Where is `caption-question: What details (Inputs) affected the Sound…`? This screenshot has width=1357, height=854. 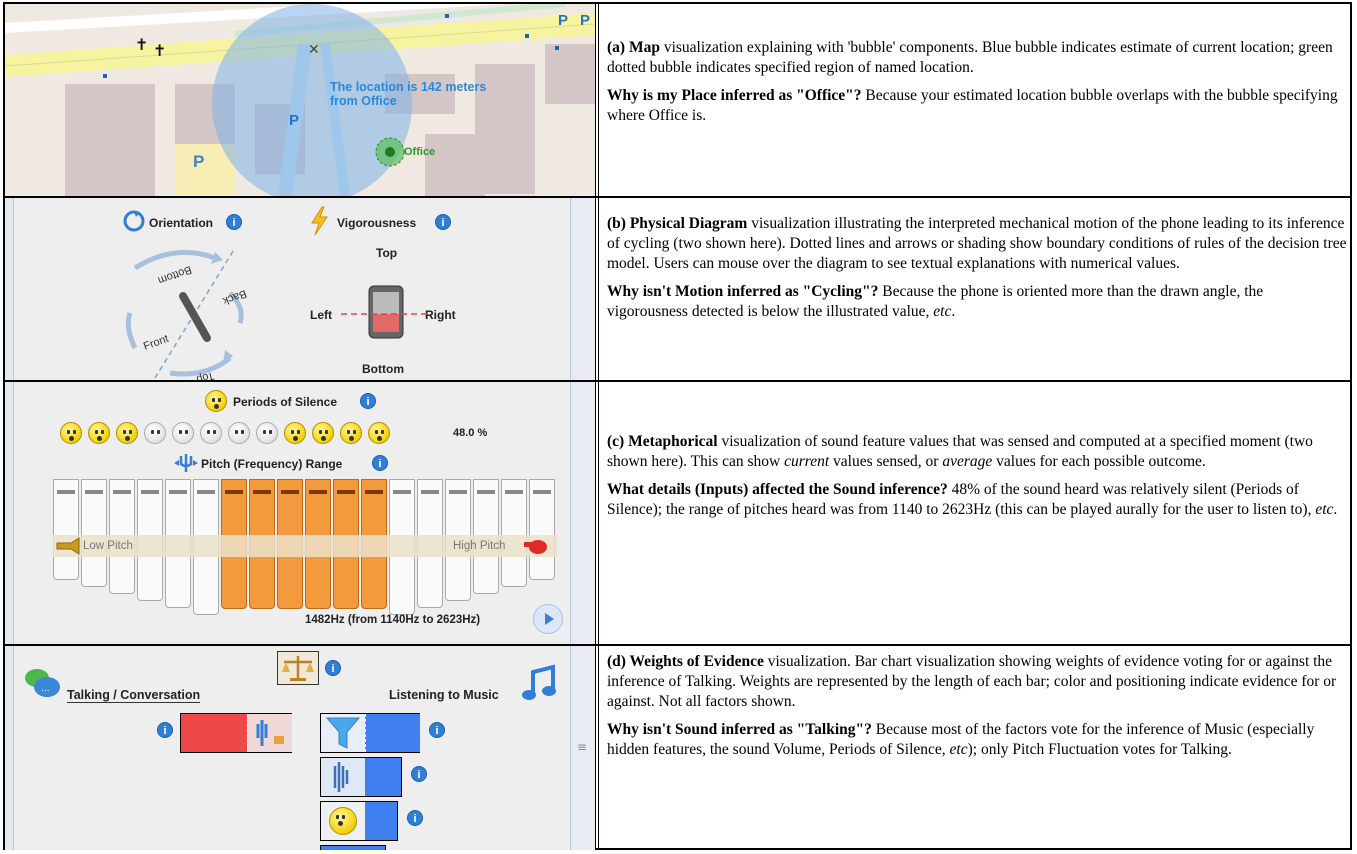 caption-question: What details (Inputs) affected the Sound… is located at coordinates (777, 489).